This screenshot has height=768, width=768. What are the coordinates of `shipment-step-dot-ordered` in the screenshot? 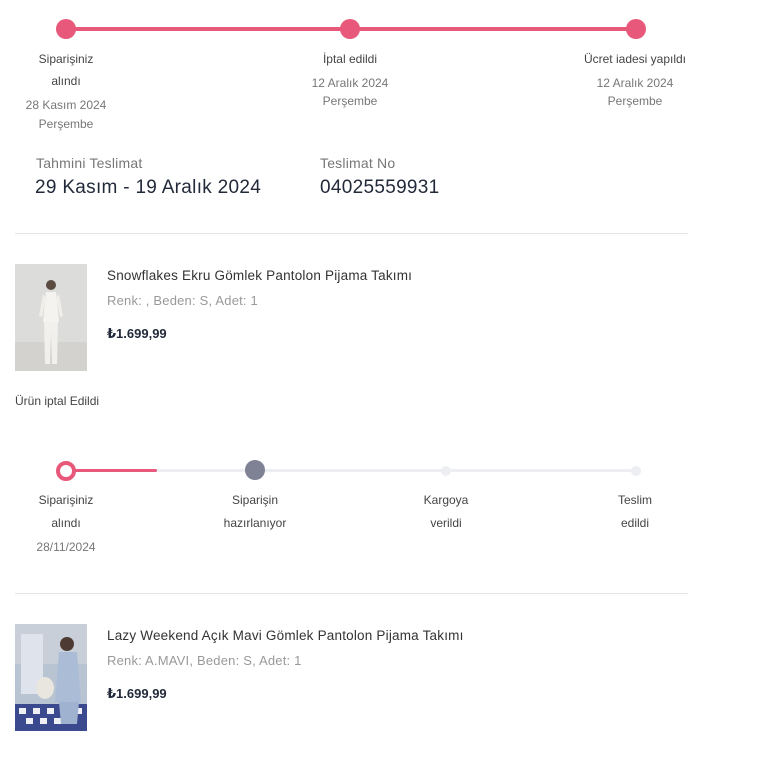 It's located at (66, 471).